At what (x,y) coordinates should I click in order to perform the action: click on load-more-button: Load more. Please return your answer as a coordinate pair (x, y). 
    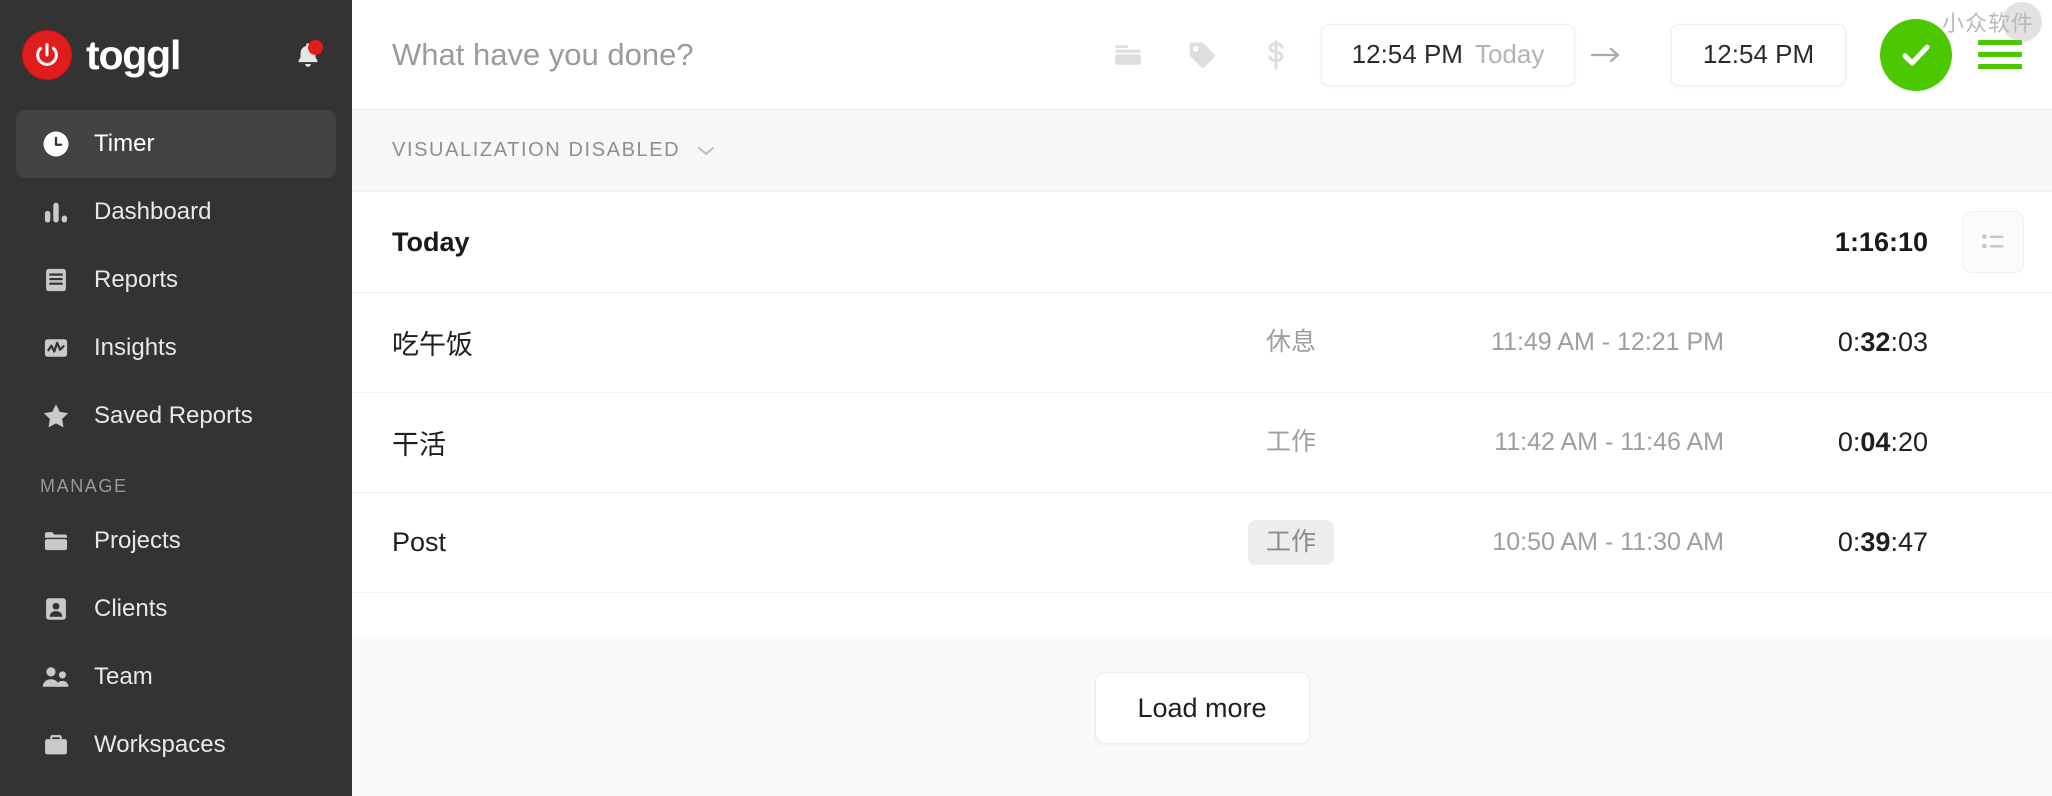
    Looking at the image, I should click on (1202, 708).